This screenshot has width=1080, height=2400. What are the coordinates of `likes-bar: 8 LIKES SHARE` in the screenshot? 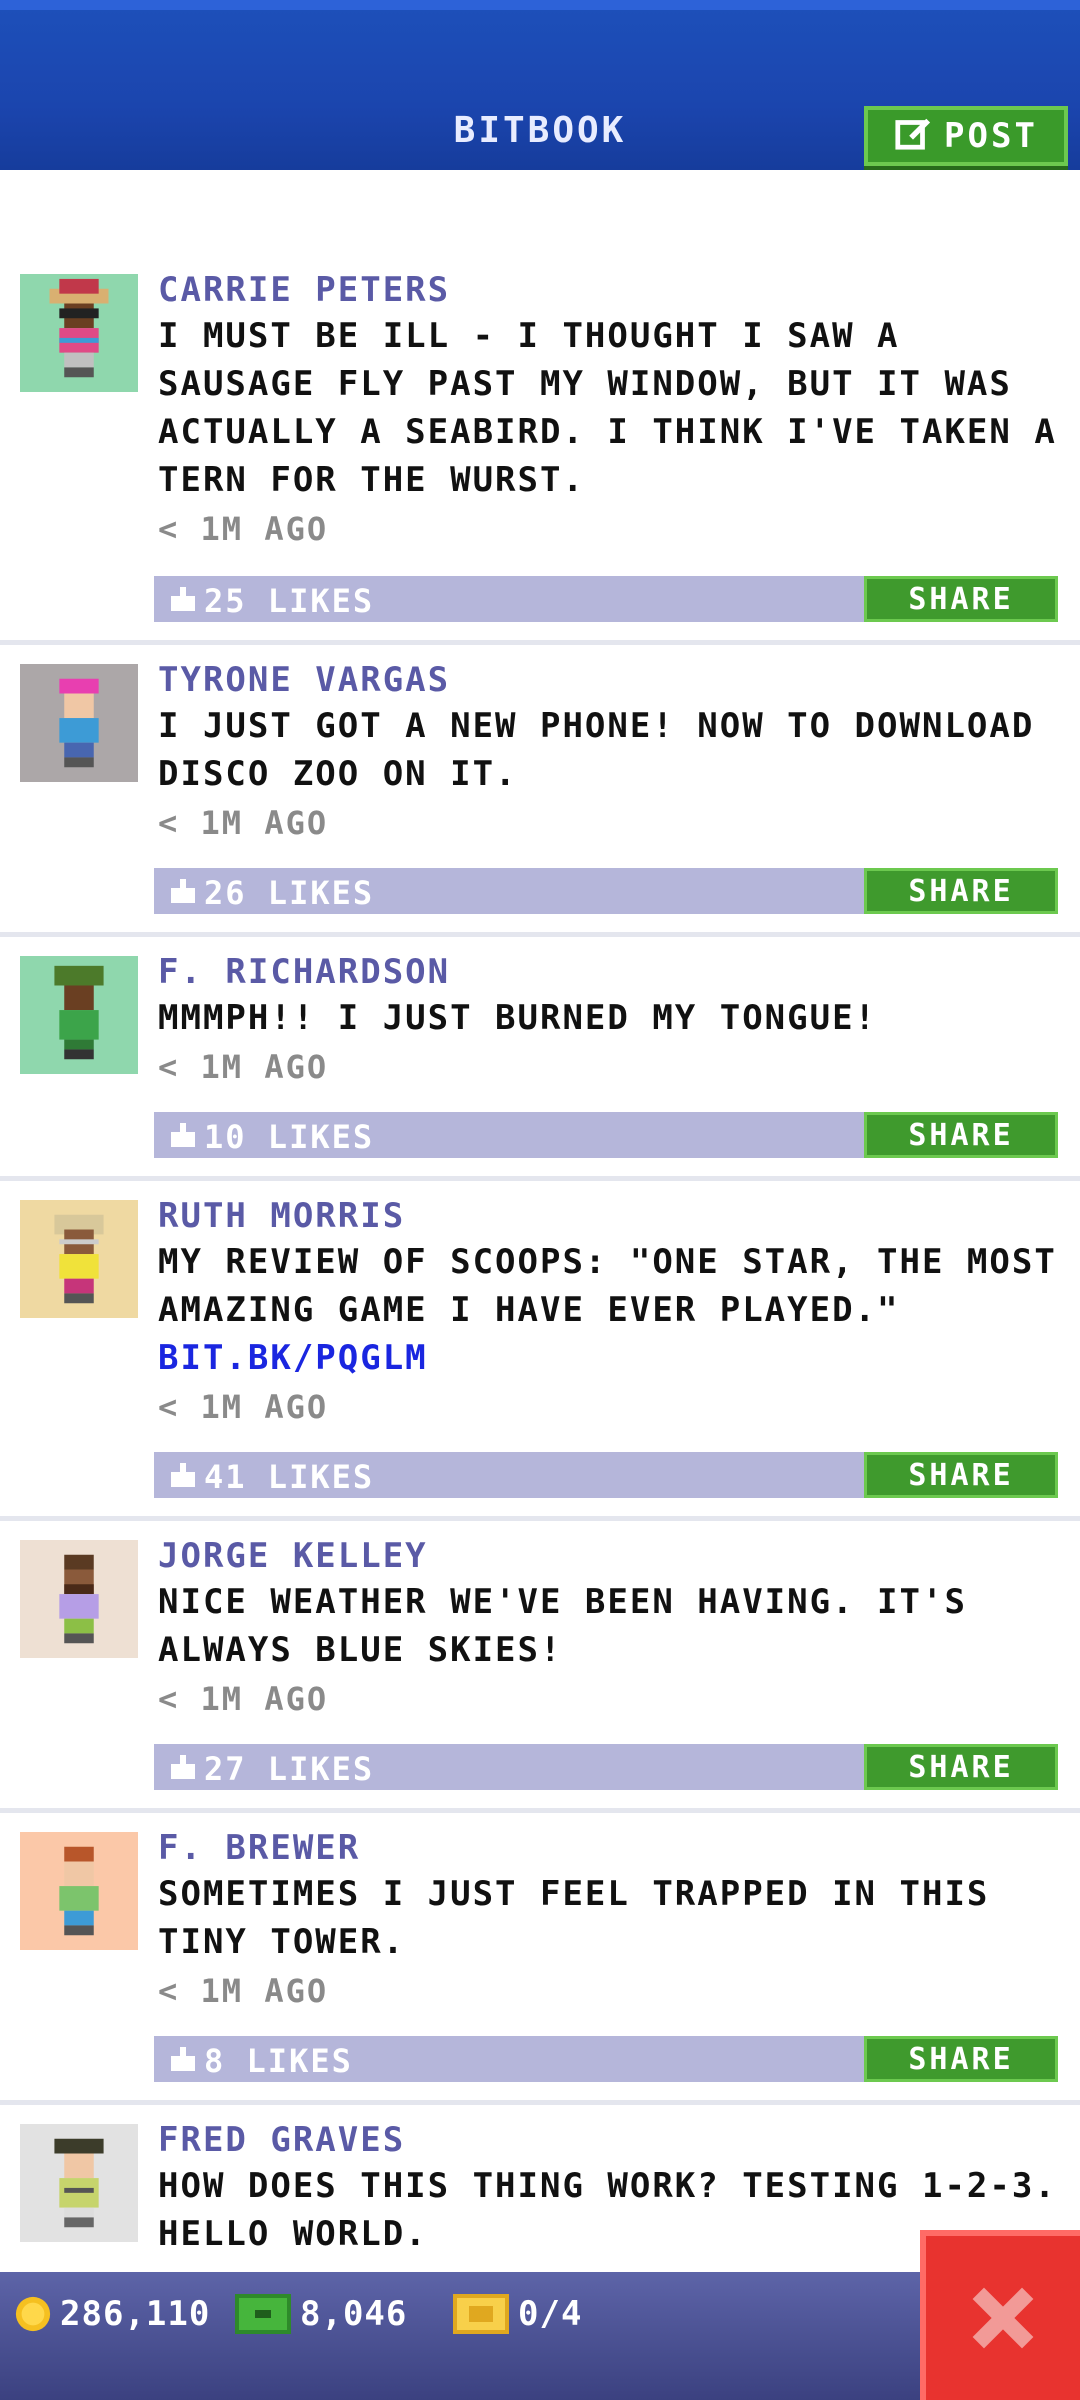 It's located at (606, 2059).